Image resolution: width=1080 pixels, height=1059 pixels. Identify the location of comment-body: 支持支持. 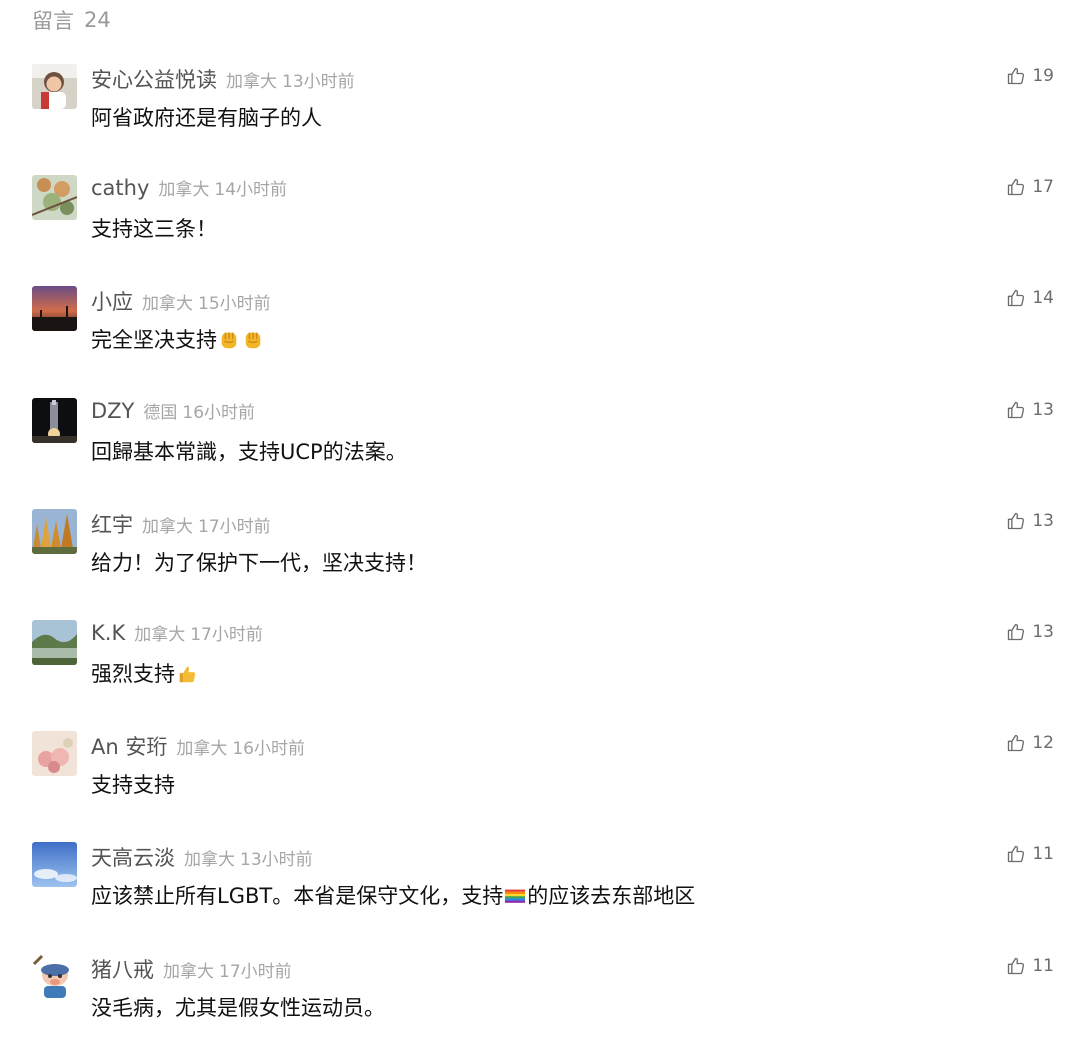
(133, 785).